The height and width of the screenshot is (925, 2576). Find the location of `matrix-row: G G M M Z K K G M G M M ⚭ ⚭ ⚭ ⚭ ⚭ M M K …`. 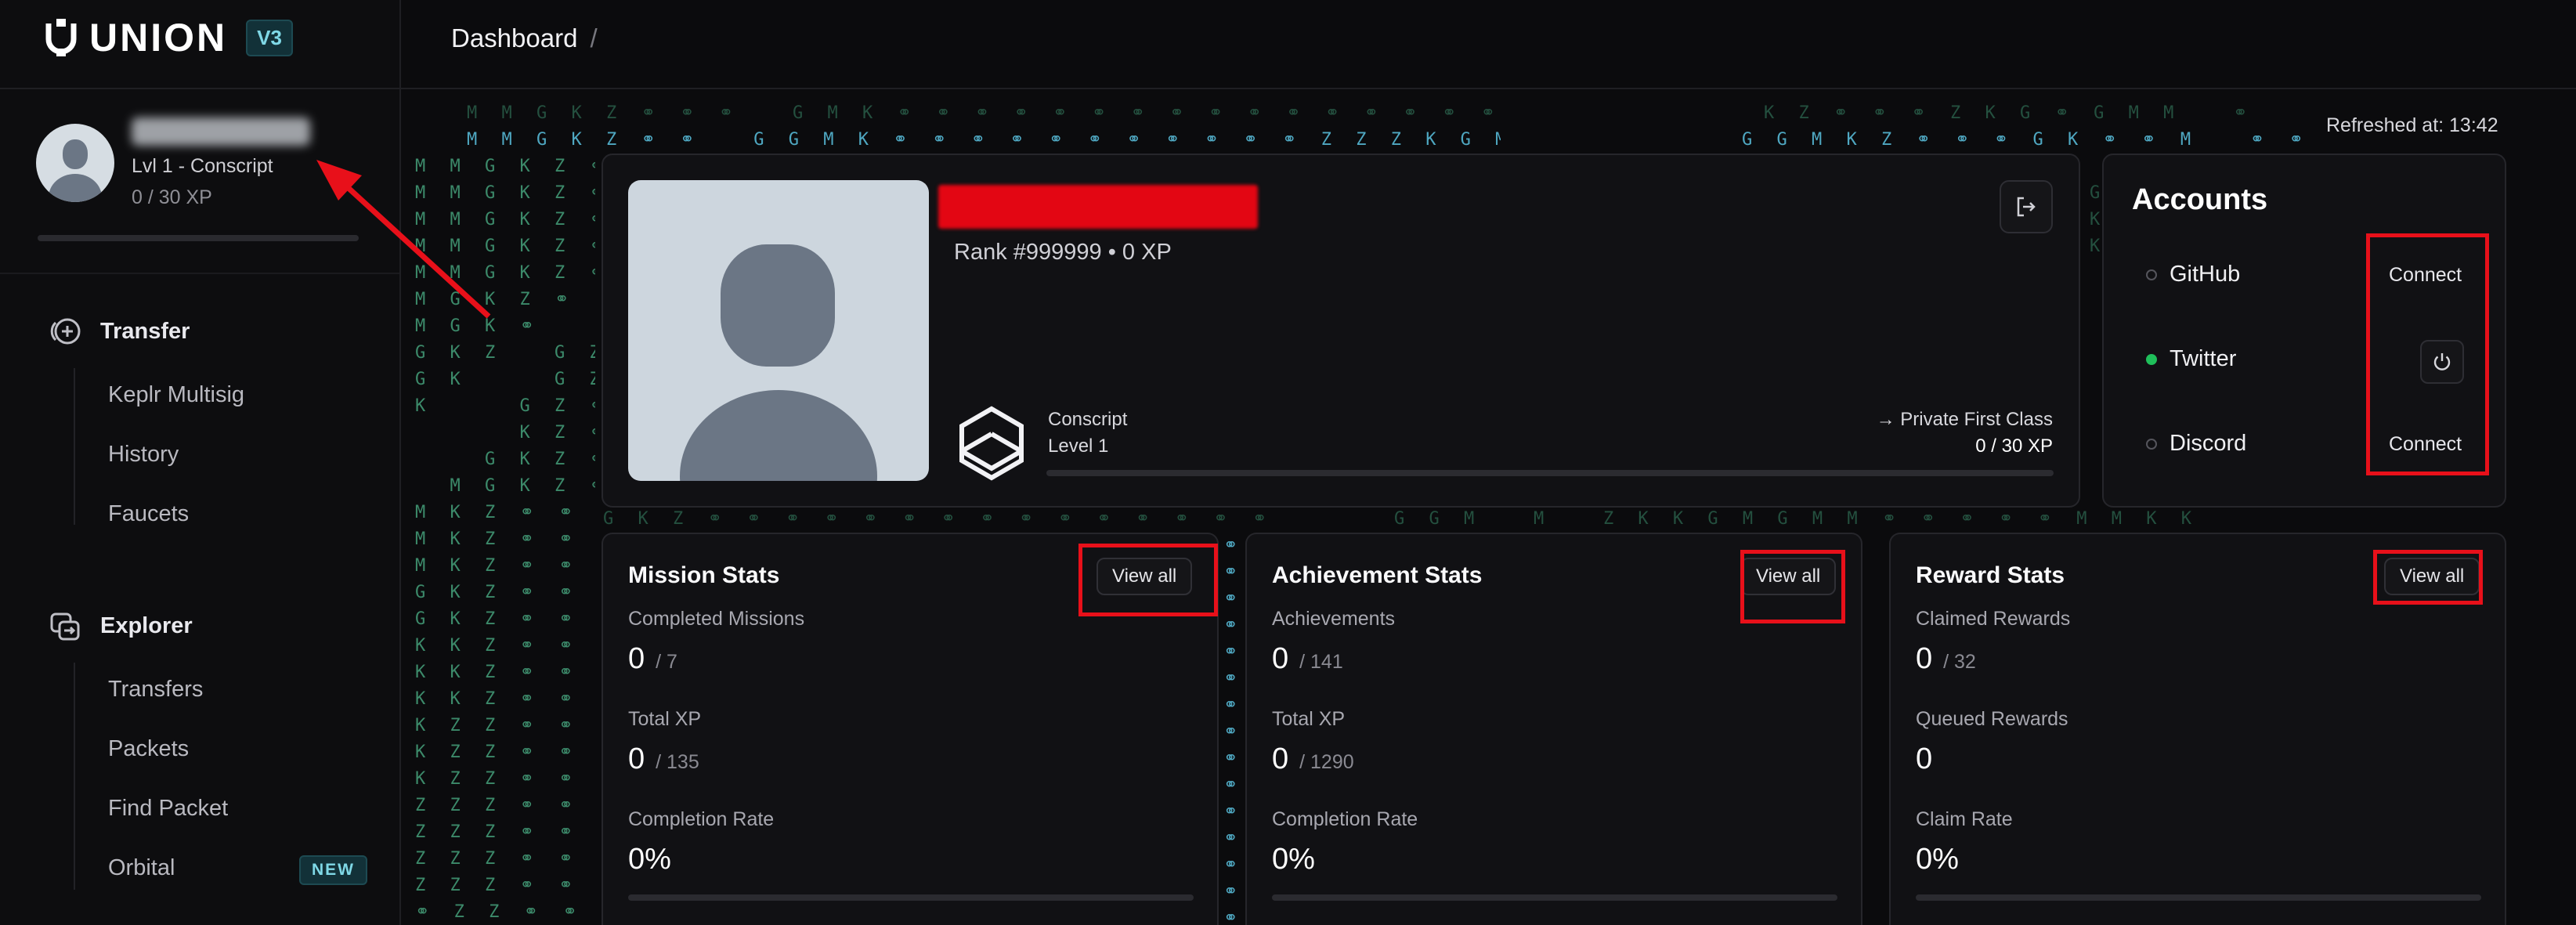

matrix-row: G G M M Z K K G M G M M ⚭ ⚭ ⚭ ⚭ ⚭ M M K … is located at coordinates (1796, 519).